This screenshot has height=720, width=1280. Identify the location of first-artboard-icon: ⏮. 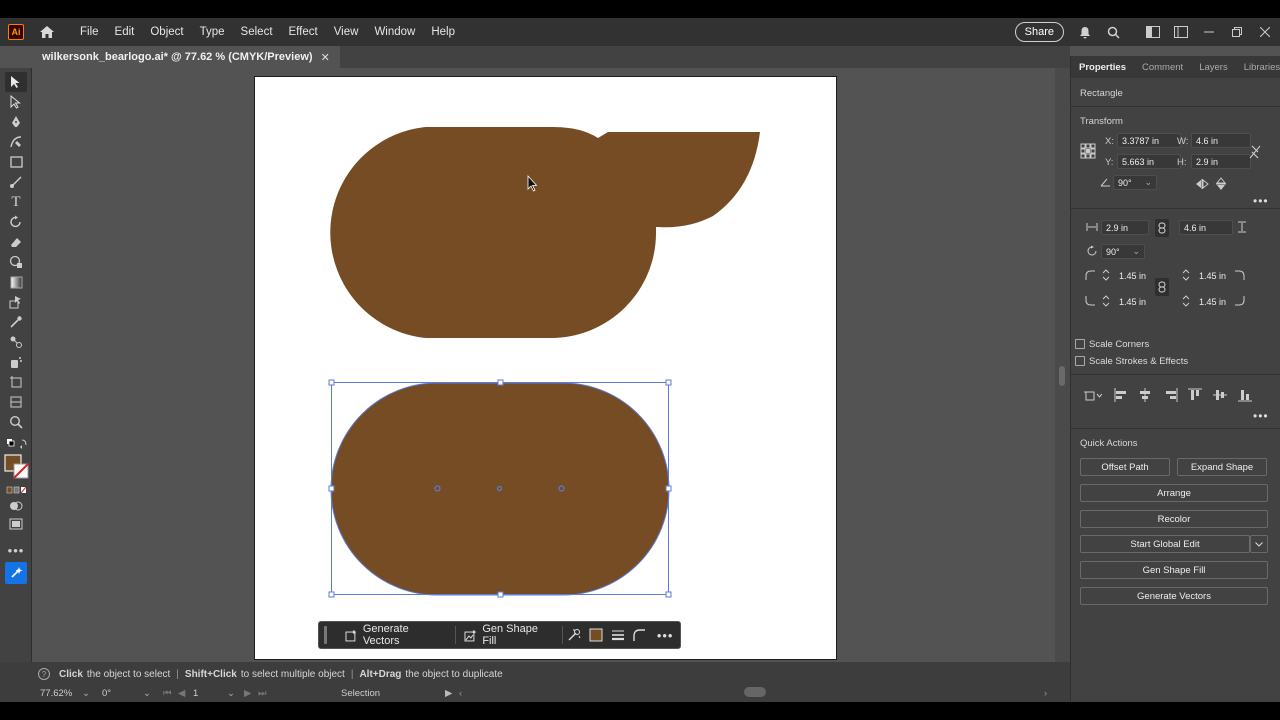
(167, 693).